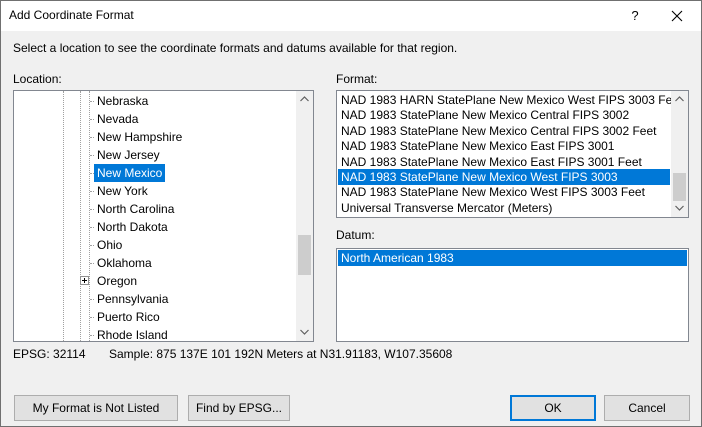 The width and height of the screenshot is (702, 427). I want to click on window-title: Add Coordinate Format, so click(71, 15).